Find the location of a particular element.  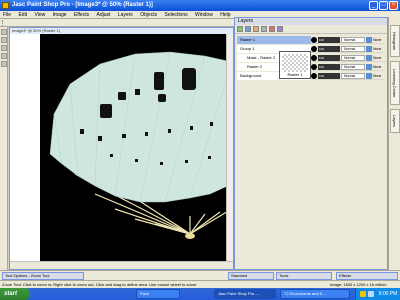

layer-thumbnail is located at coordinates (295, 63).